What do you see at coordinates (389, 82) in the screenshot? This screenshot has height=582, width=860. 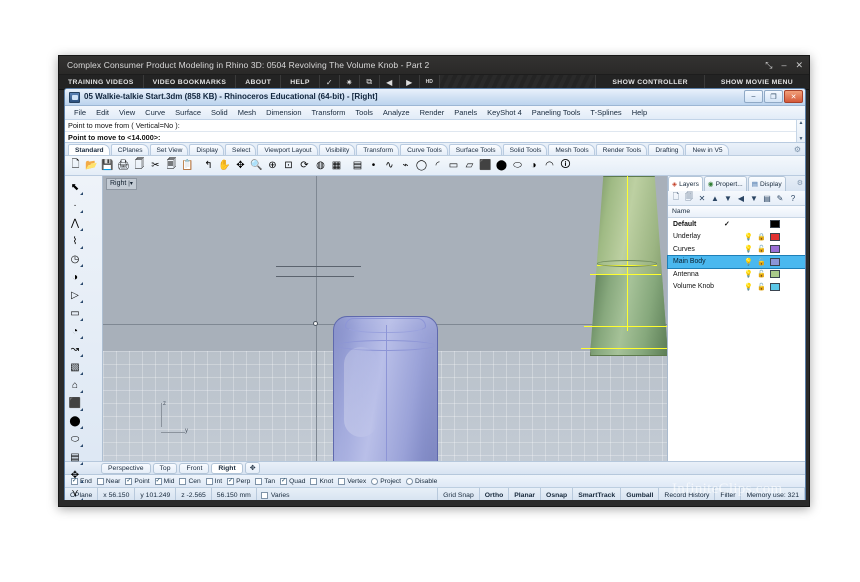 I see `prev-icon: ◀` at bounding box center [389, 82].